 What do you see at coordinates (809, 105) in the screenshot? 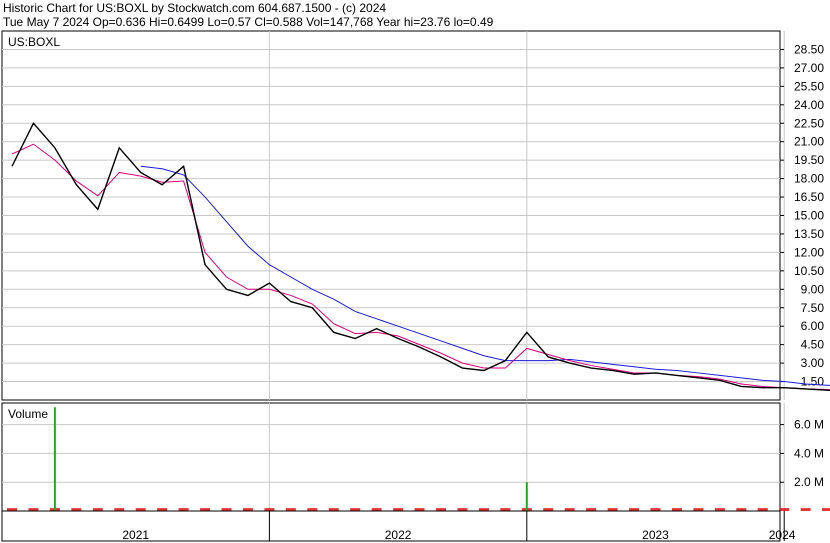
I see `price-tick-label: 24.00` at bounding box center [809, 105].